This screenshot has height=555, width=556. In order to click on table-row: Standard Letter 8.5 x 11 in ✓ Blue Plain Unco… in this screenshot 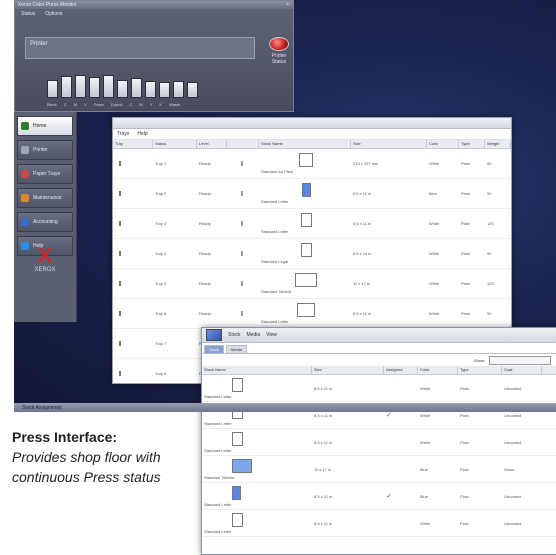, I will do `click(379, 496)`.